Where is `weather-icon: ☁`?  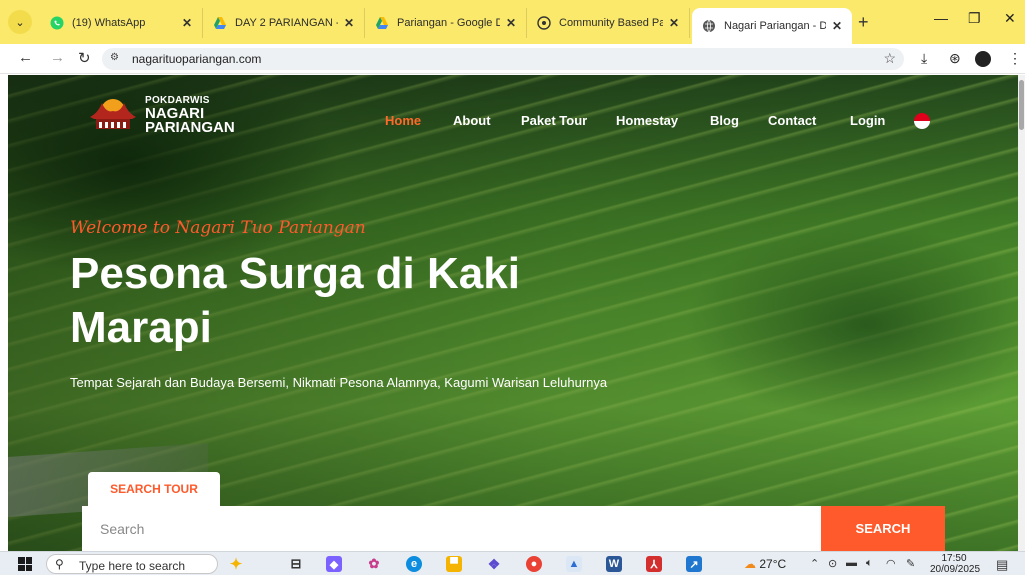
weather-icon: ☁ is located at coordinates (750, 564).